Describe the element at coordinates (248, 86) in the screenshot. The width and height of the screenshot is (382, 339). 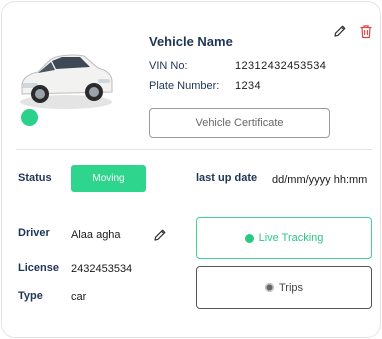
I see `plate-value: 1234` at that location.